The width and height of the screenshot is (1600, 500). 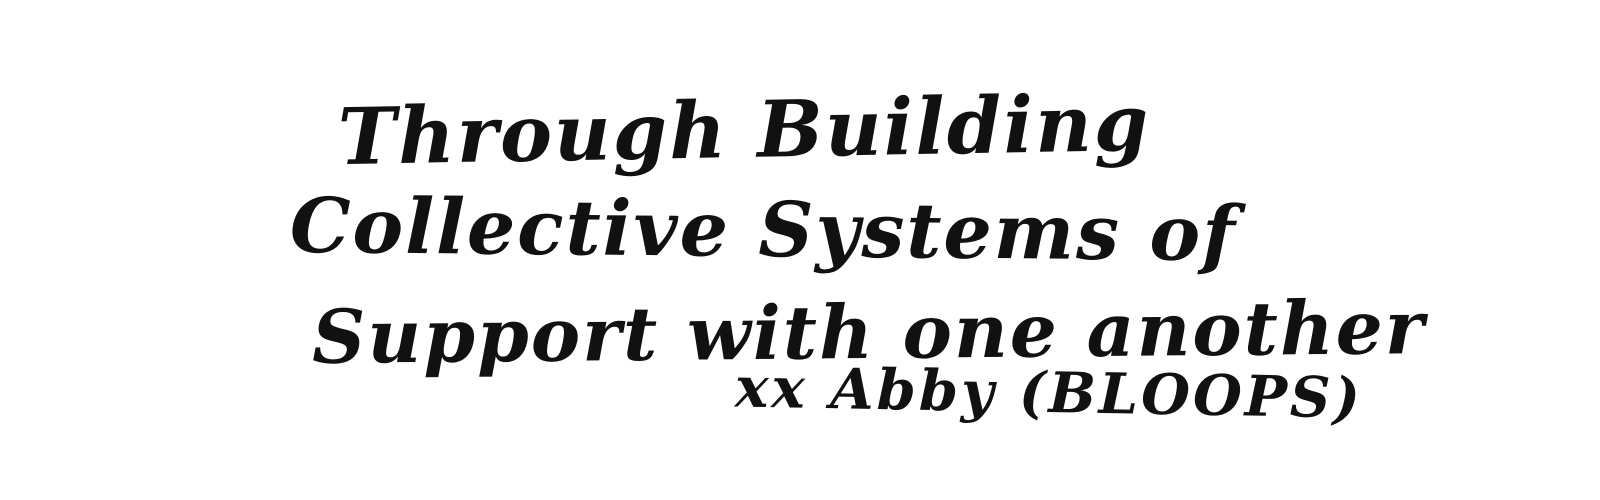 What do you see at coordinates (744, 130) in the screenshot?
I see `note-line-1: Through Building` at bounding box center [744, 130].